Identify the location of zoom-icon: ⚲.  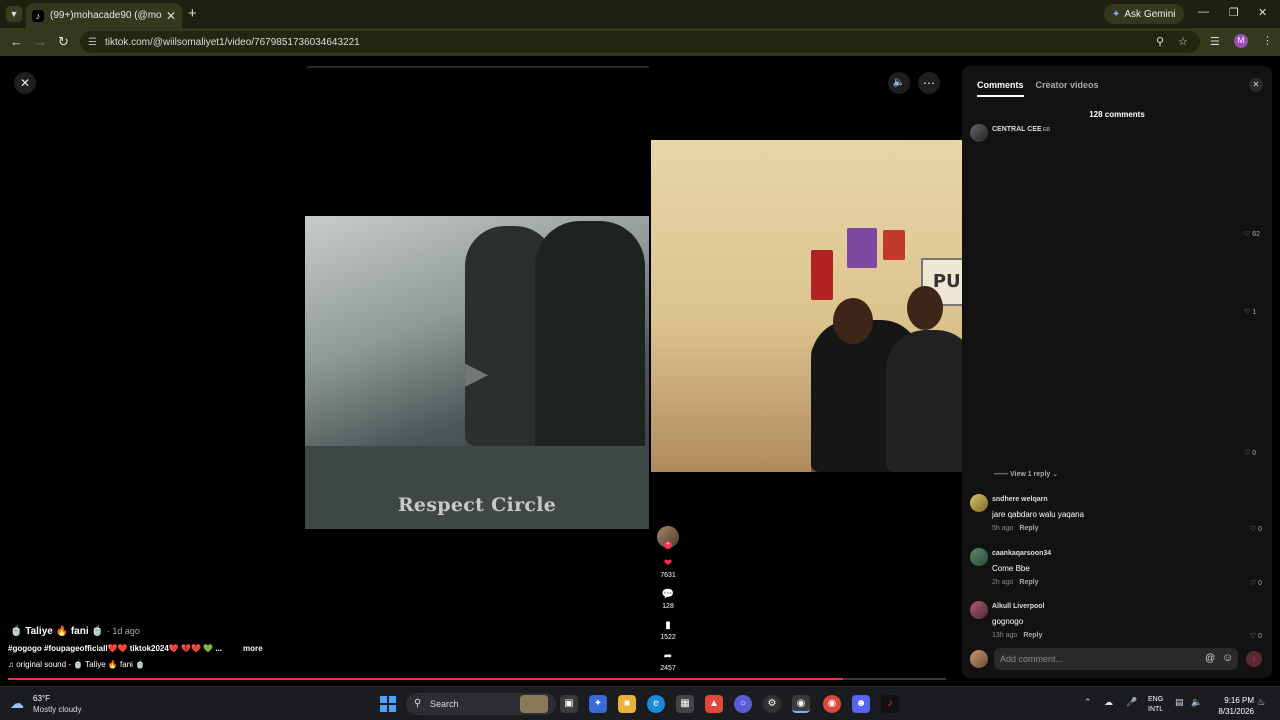
(1160, 41).